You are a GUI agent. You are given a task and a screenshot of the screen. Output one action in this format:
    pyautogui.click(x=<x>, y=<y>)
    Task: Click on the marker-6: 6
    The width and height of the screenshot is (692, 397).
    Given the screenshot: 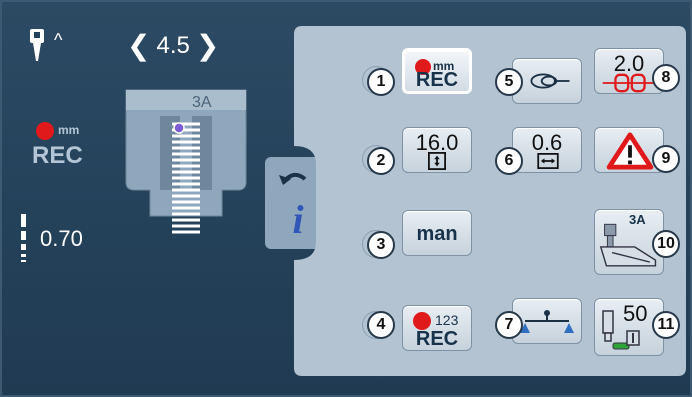 What is the action you would take?
    pyautogui.click(x=509, y=161)
    